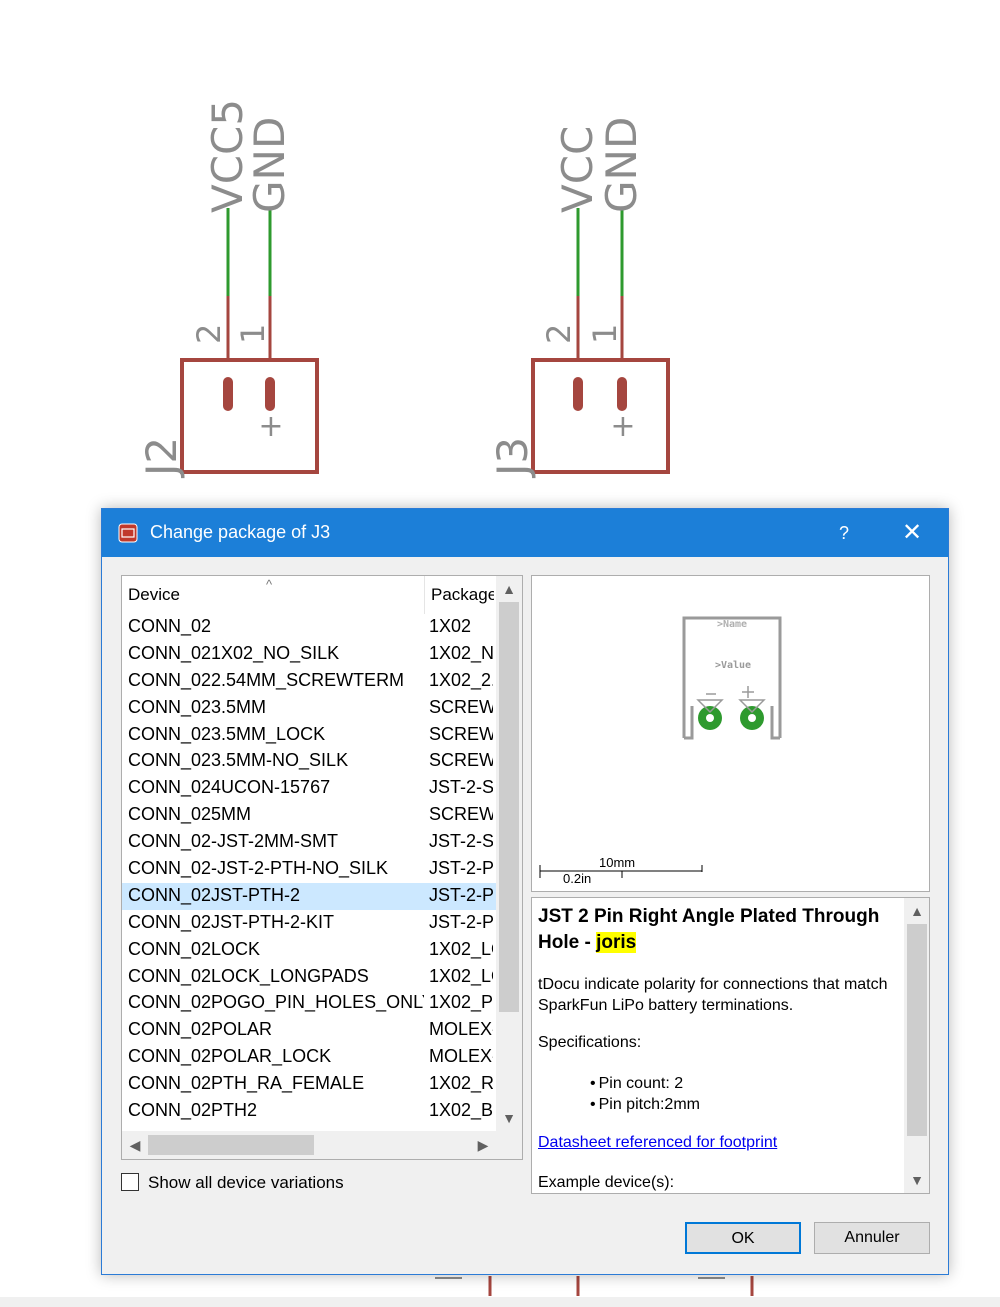 The image size is (1000, 1307). Describe the element at coordinates (272, 595) in the screenshot. I see `column-header-device: Device ^` at that location.